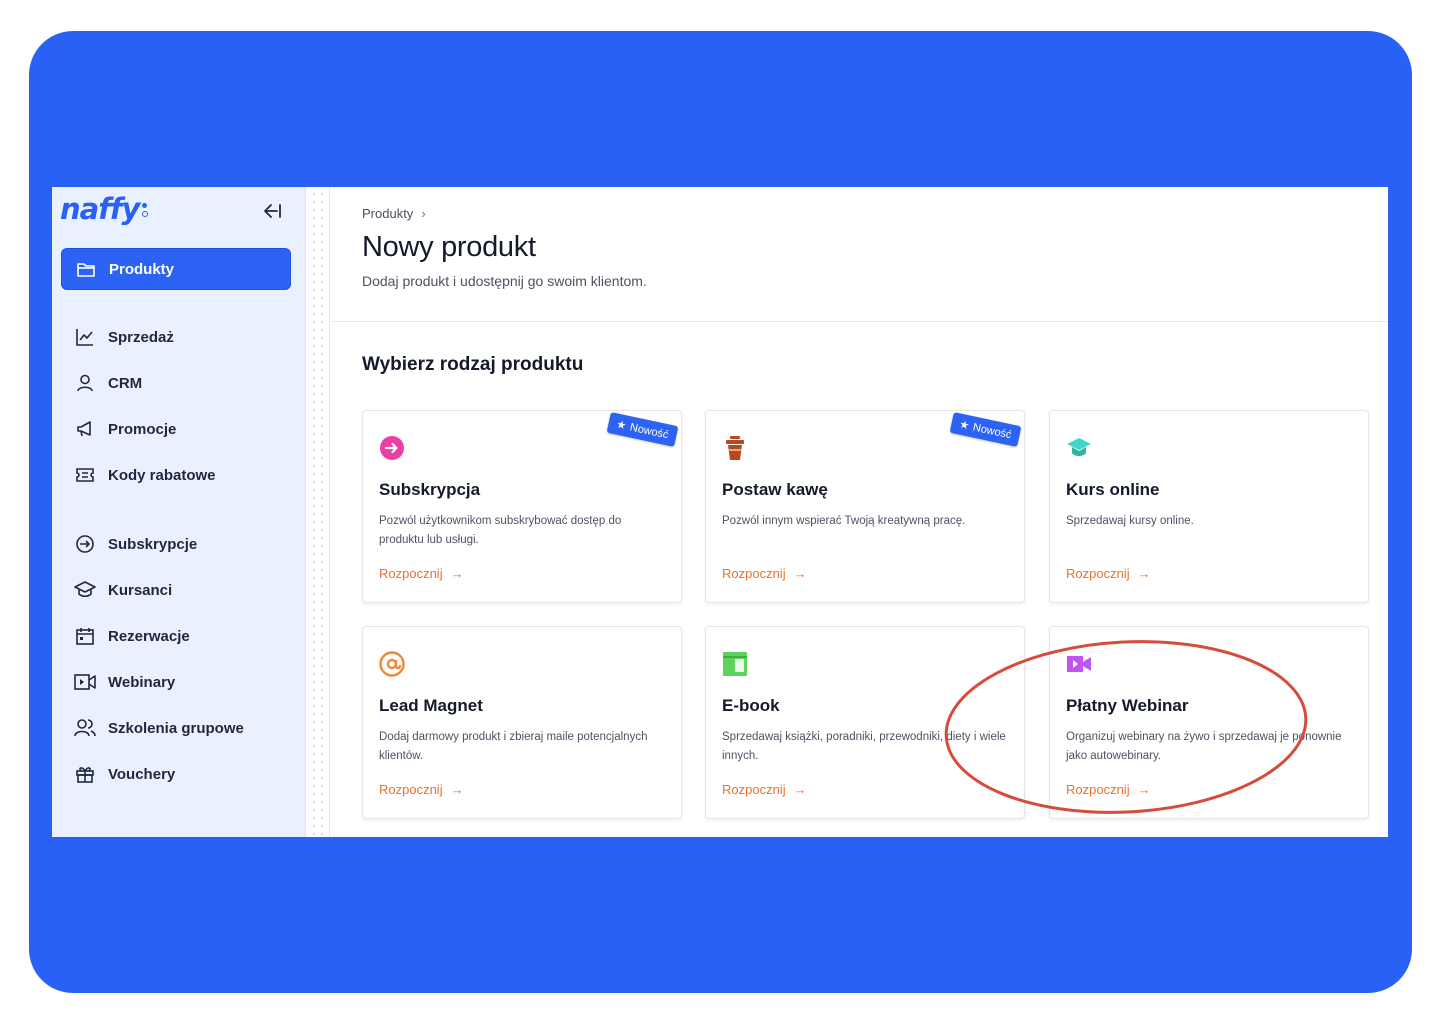 This screenshot has width=1440, height=1024. What do you see at coordinates (430, 489) in the screenshot?
I see `card-title: Subskrypcja` at bounding box center [430, 489].